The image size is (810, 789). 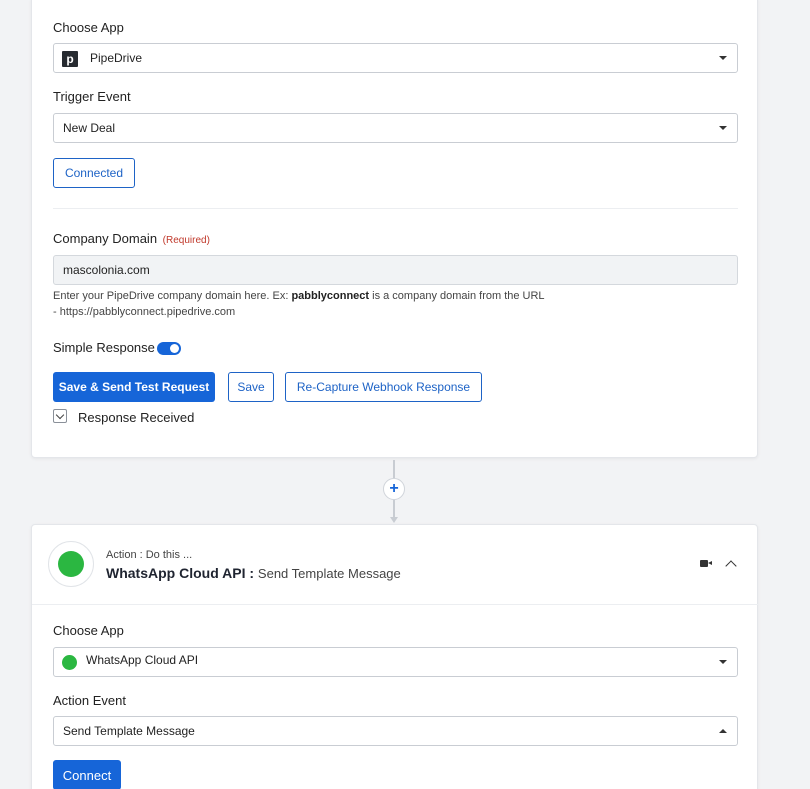 I want to click on app-badge, so click(x=71, y=564).